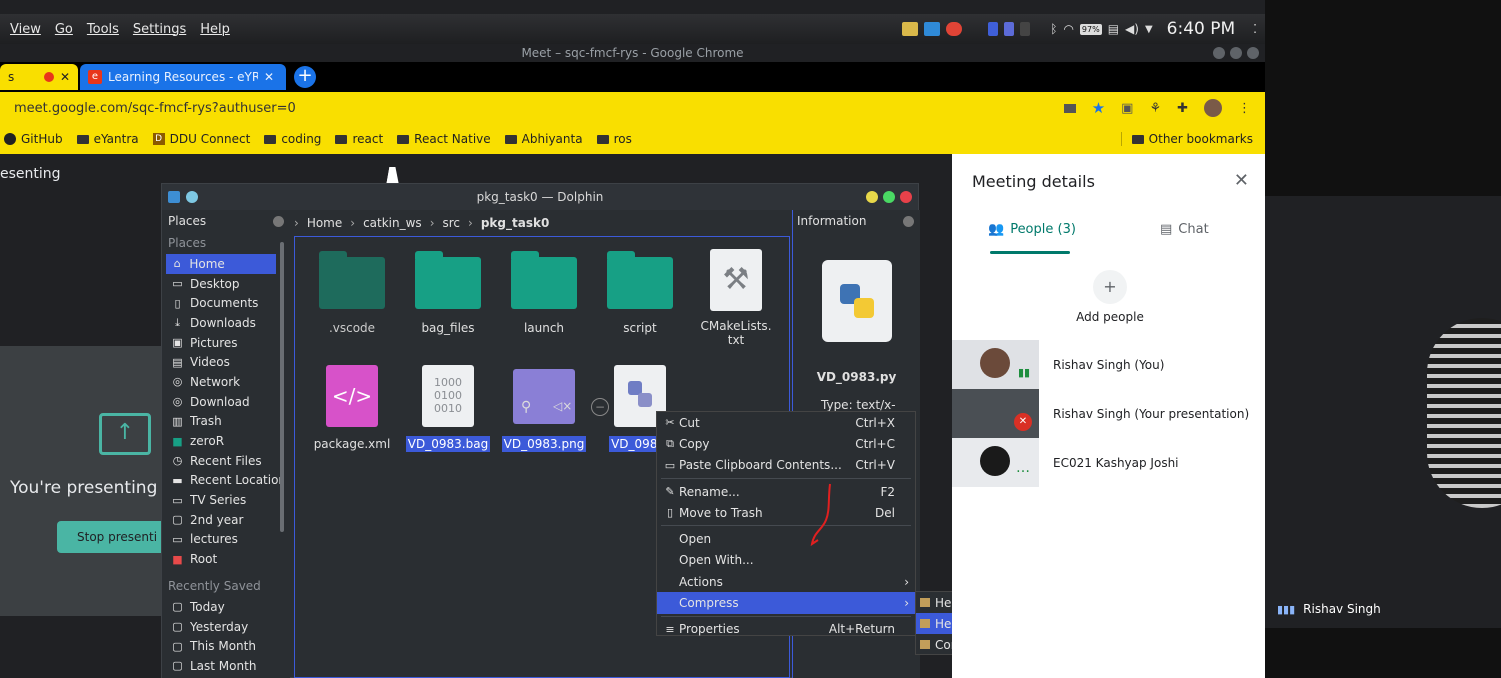  What do you see at coordinates (107, 139) in the screenshot?
I see `bookmark-eyantra: eYantra` at bounding box center [107, 139].